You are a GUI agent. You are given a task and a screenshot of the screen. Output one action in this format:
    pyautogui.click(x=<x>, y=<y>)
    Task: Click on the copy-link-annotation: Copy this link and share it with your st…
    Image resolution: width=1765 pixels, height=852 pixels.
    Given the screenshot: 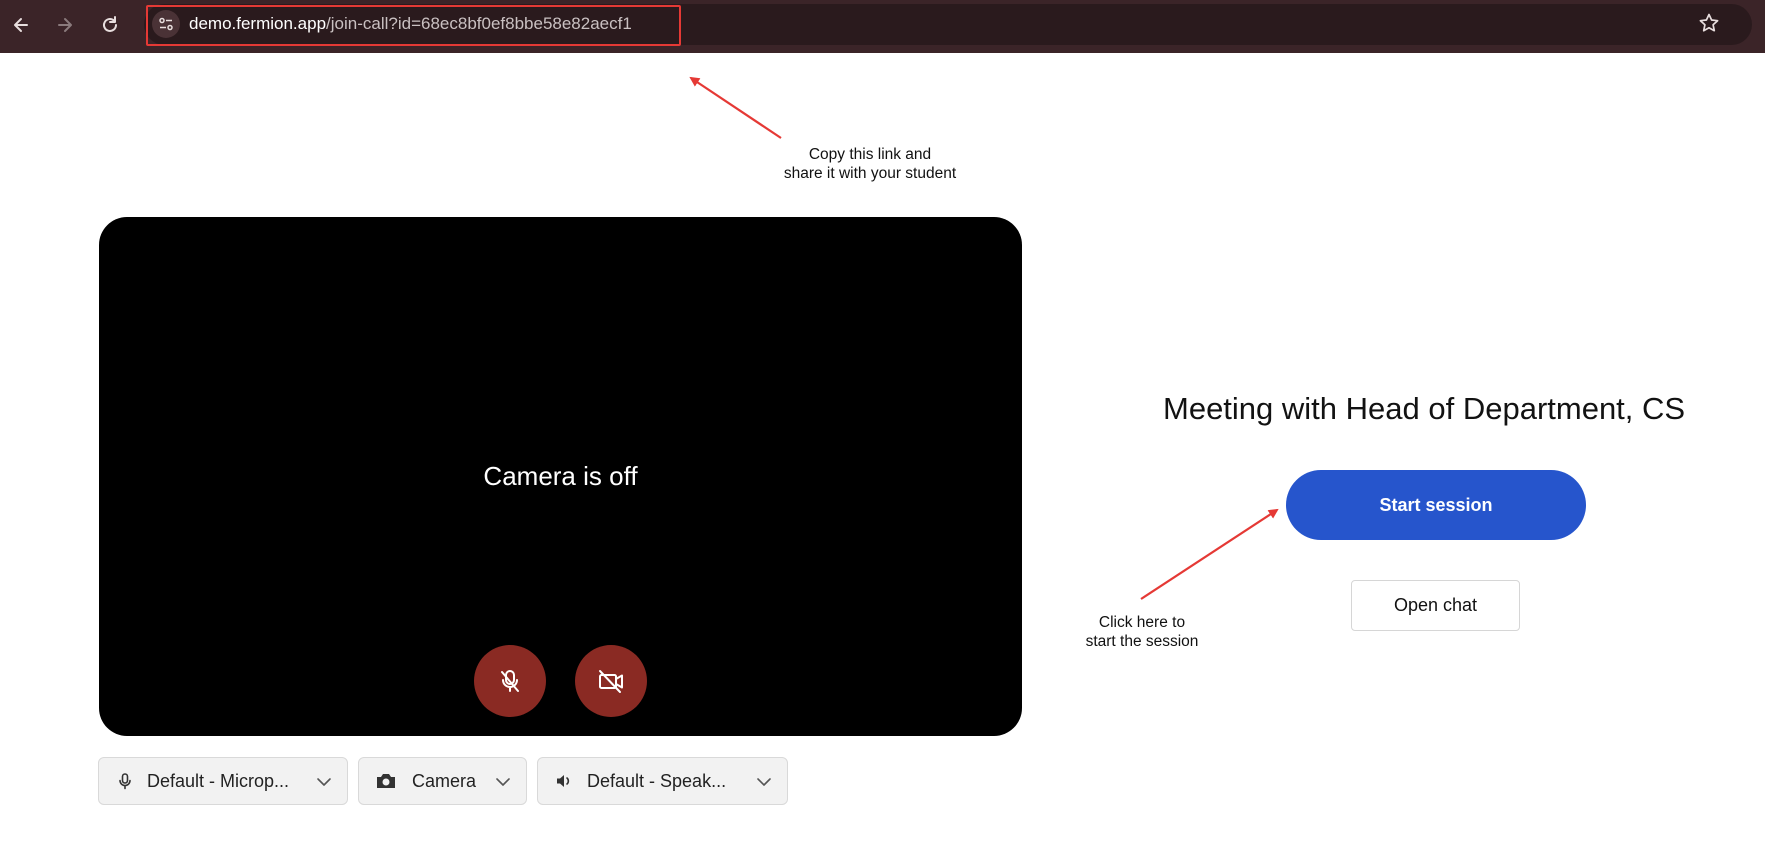 What is the action you would take?
    pyautogui.click(x=870, y=164)
    